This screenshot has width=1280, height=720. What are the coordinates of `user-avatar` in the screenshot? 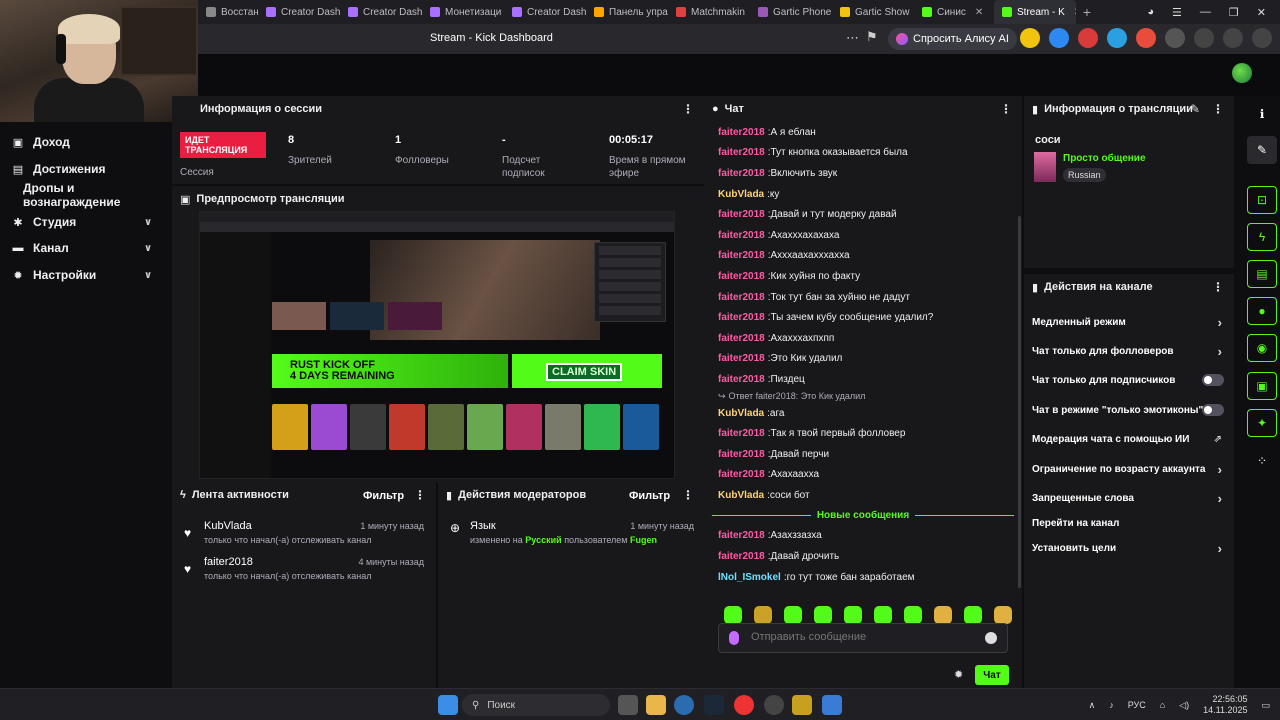 It's located at (1242, 73).